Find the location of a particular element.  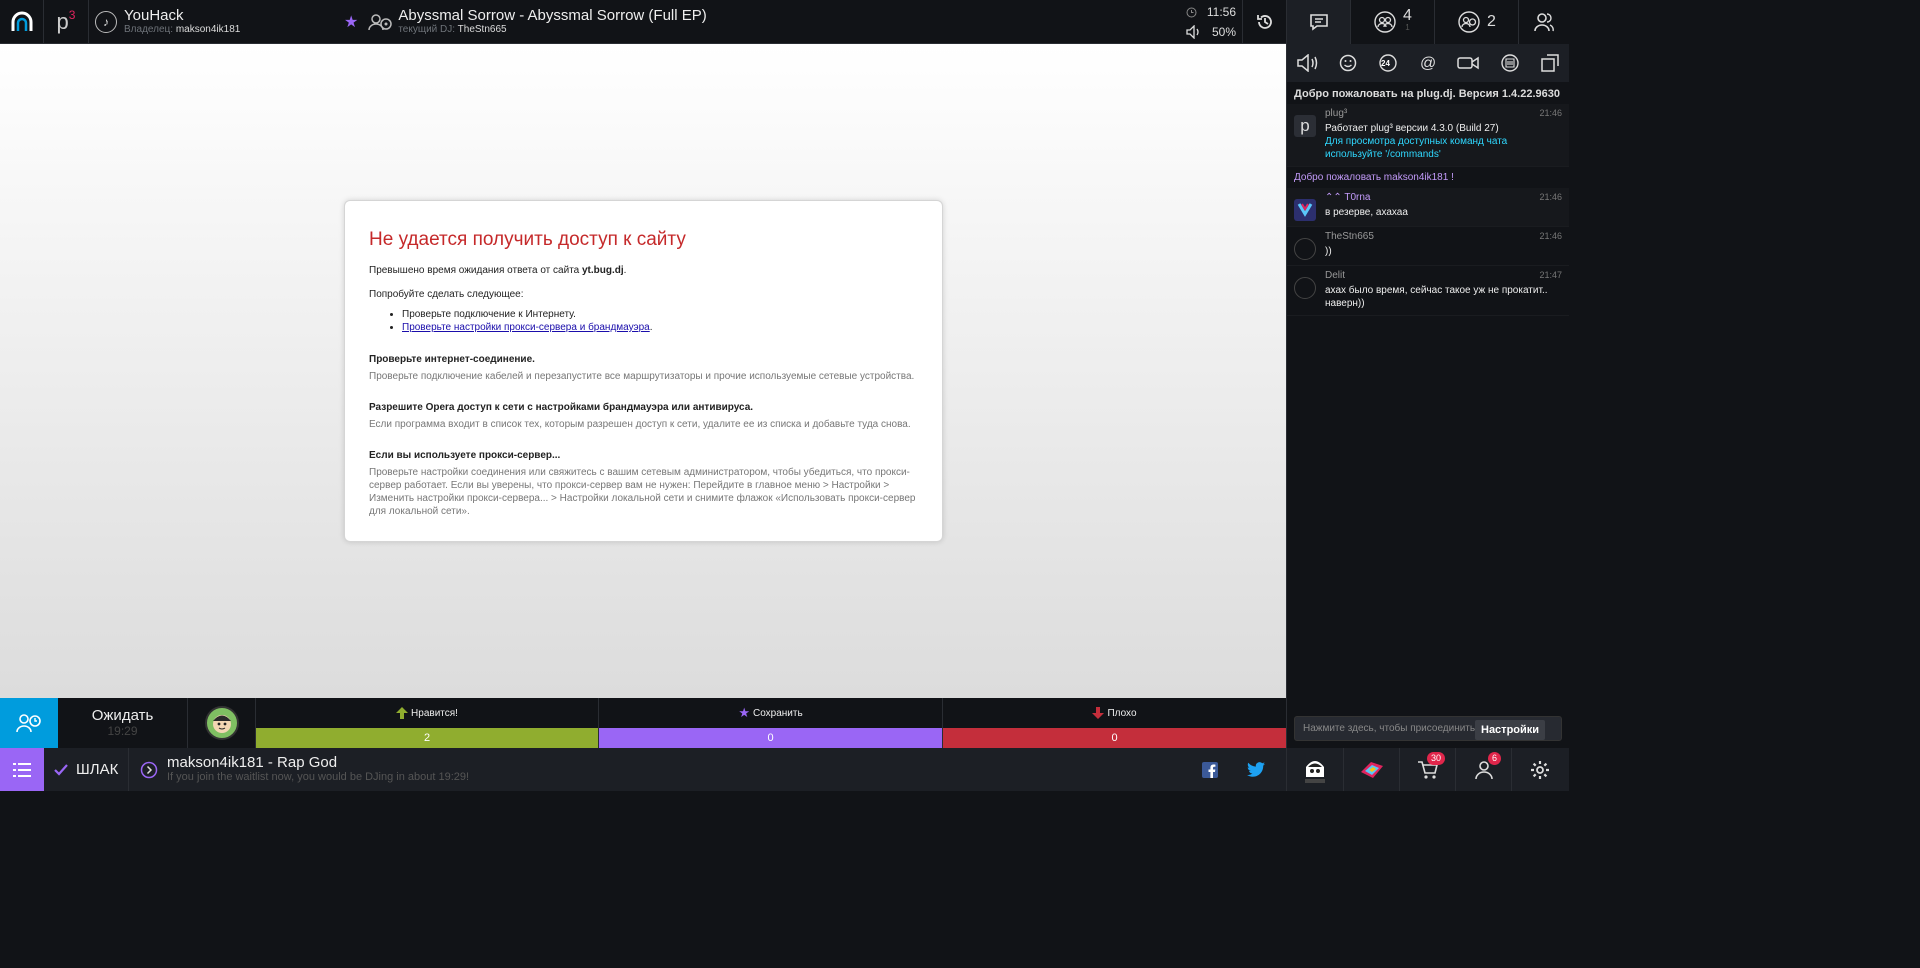

room-info: ♪ YouHack Владелец: makson4ik181 is located at coordinates (216, 22).